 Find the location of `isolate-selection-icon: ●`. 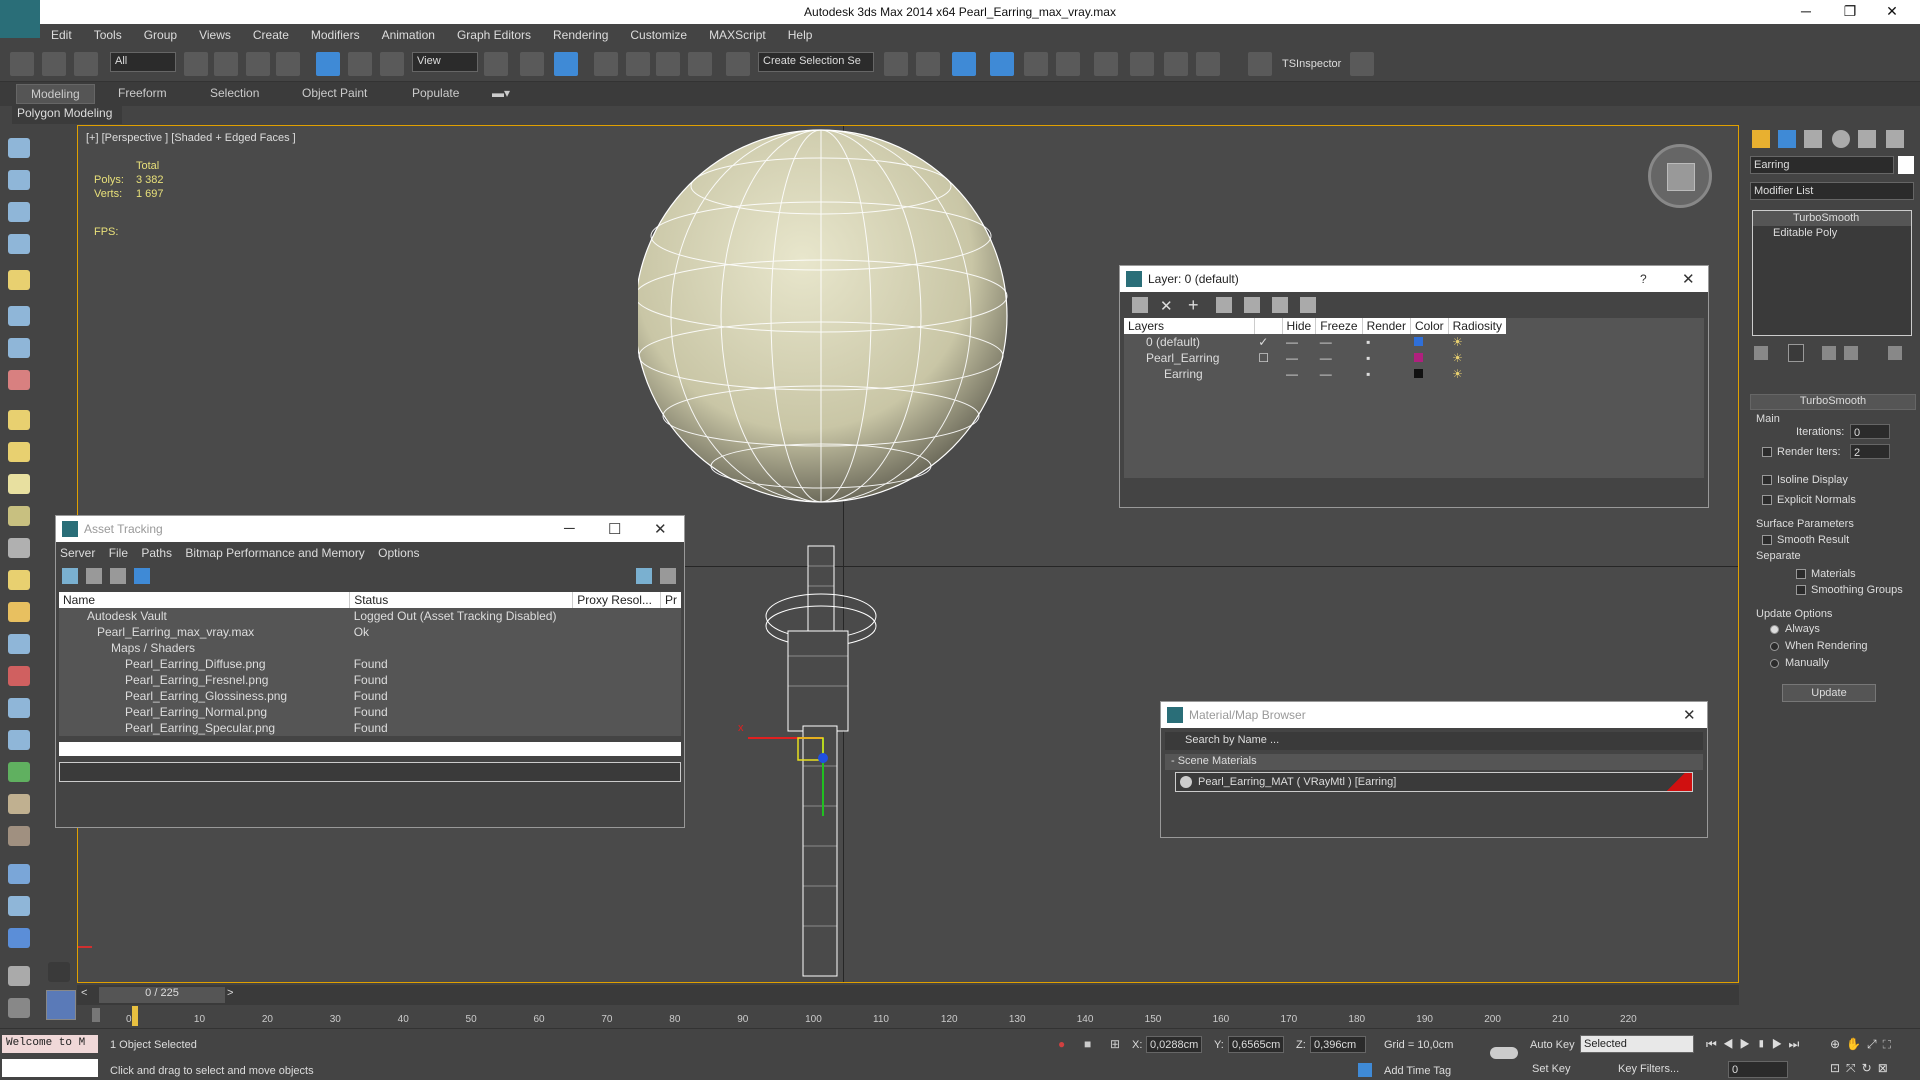

isolate-selection-icon: ● is located at coordinates (1061, 1044).